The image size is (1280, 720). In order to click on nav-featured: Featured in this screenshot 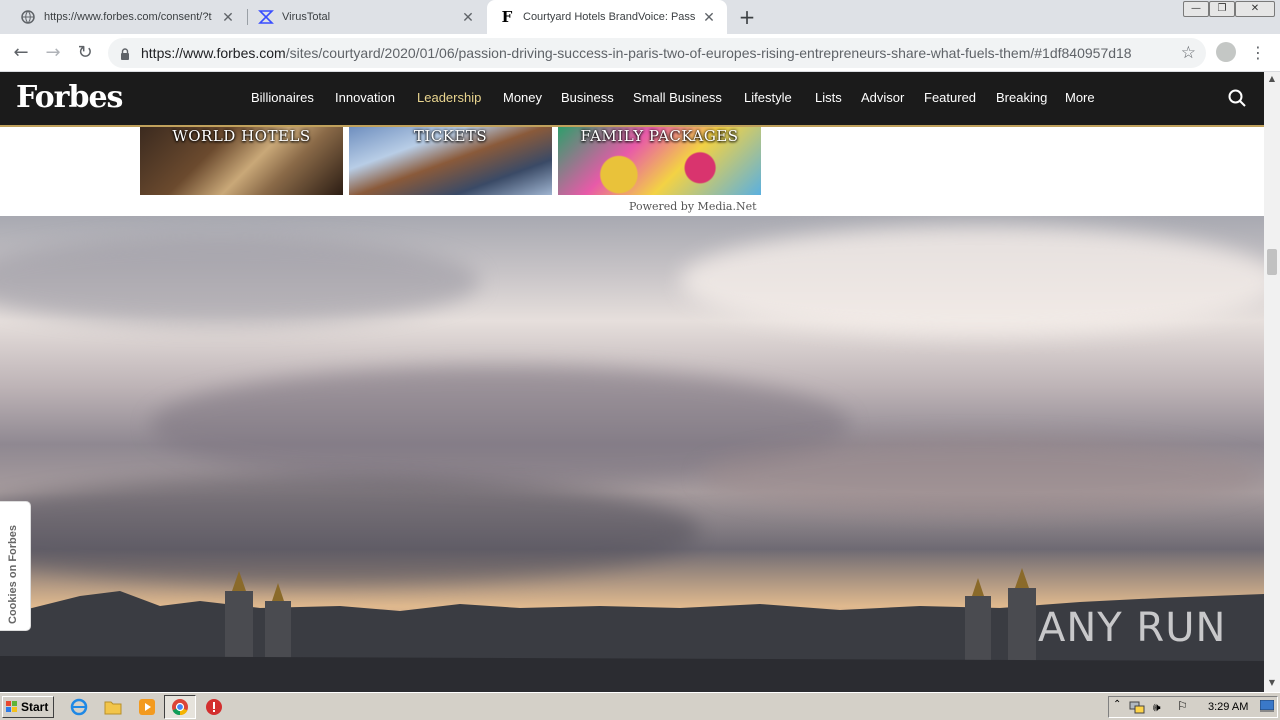, I will do `click(950, 97)`.